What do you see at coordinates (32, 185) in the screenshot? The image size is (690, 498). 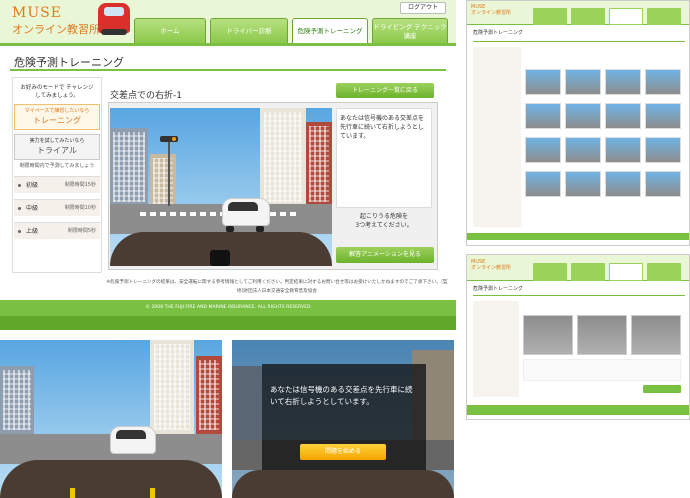 I see `level-name: 初級` at bounding box center [32, 185].